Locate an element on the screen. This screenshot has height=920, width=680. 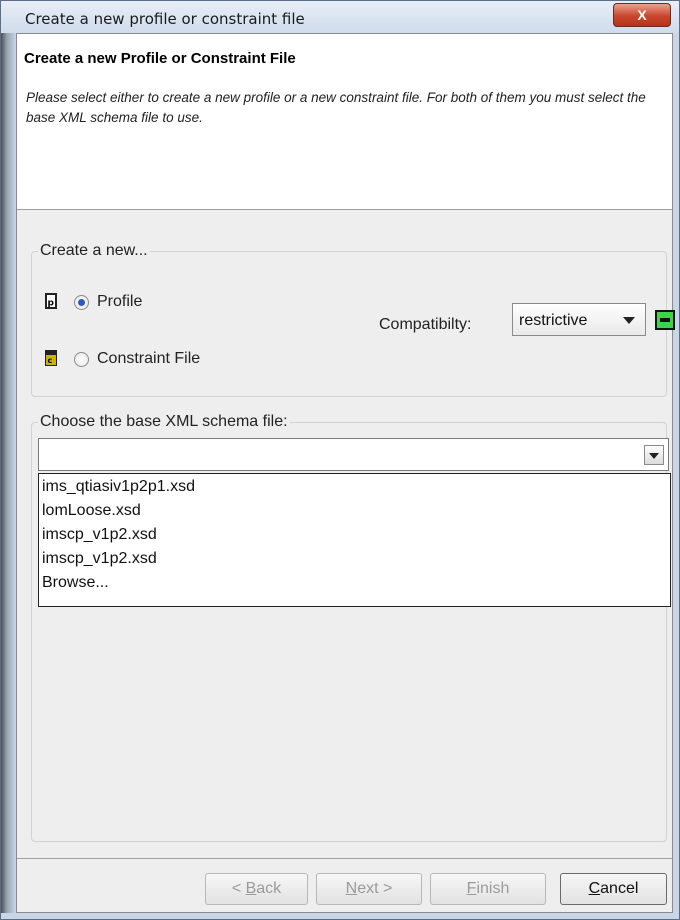
profile-file-icon: p is located at coordinates (51, 301).